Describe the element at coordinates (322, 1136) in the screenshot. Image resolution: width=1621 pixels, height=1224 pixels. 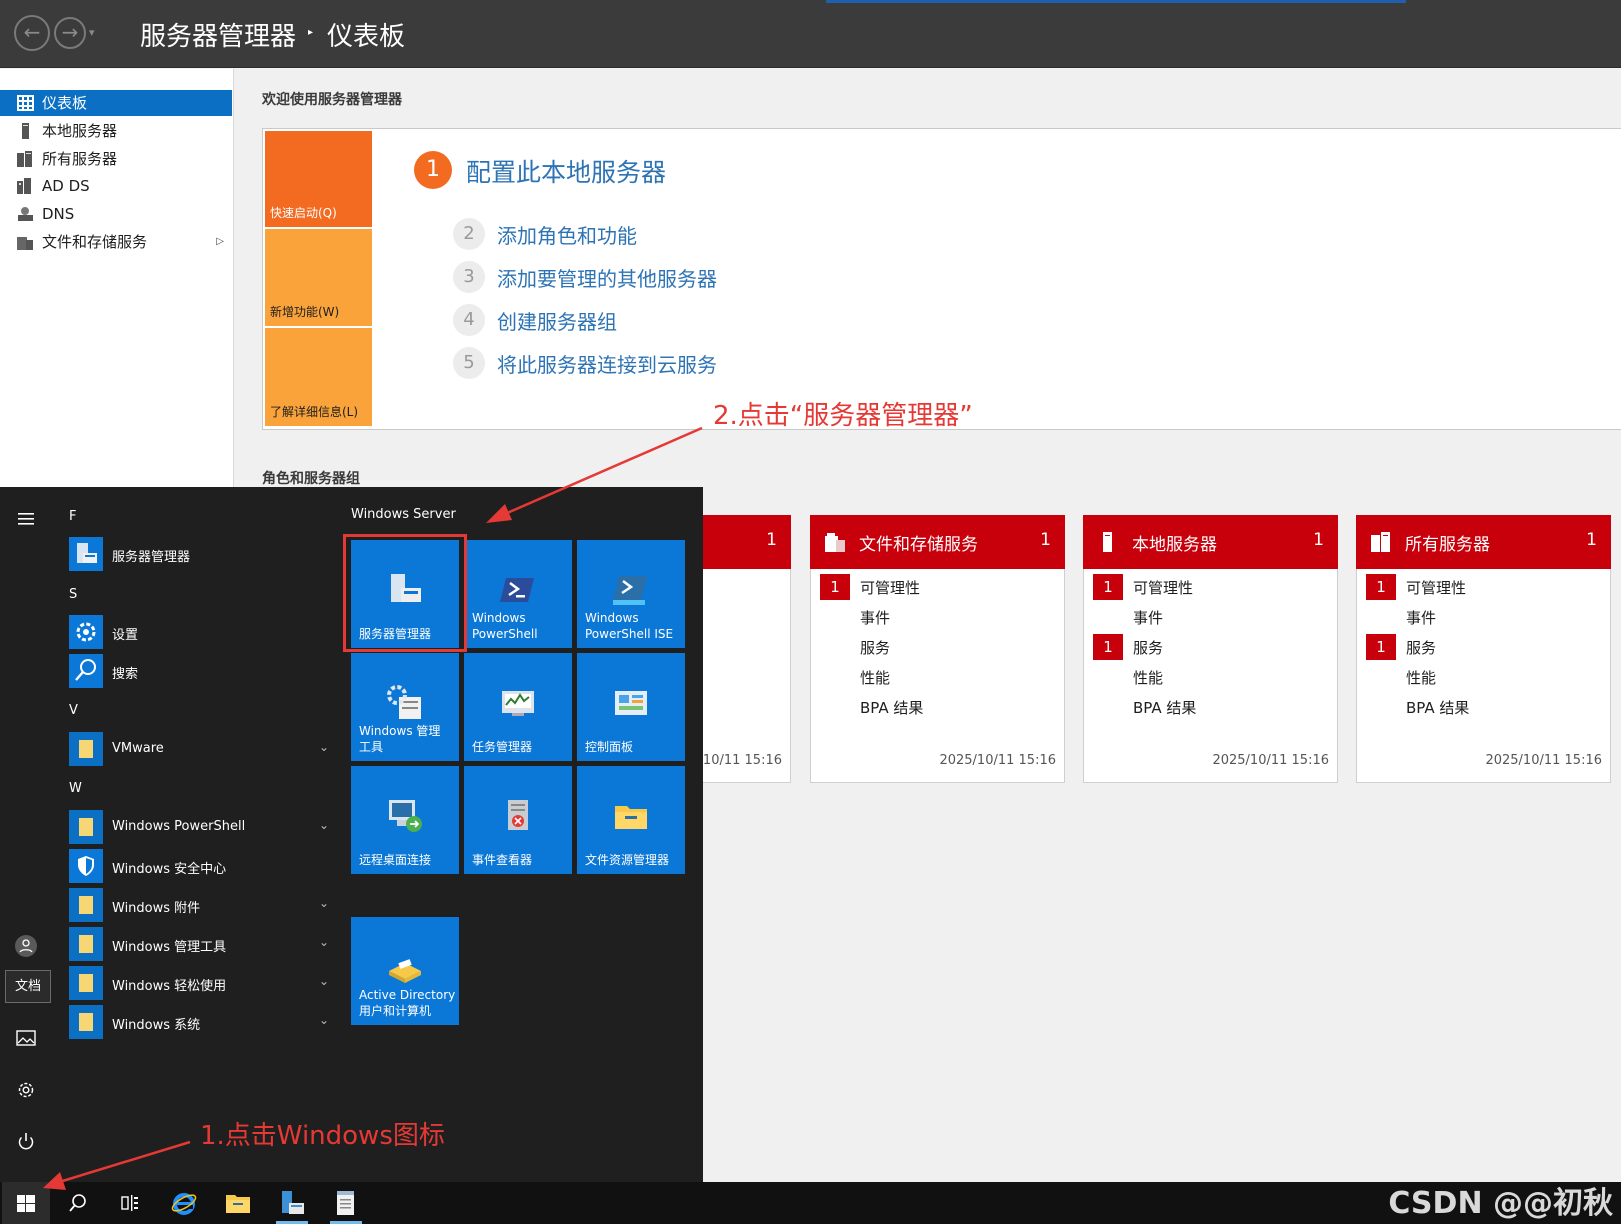
I see `annotation-step1: 1.点击Windows图标` at that location.